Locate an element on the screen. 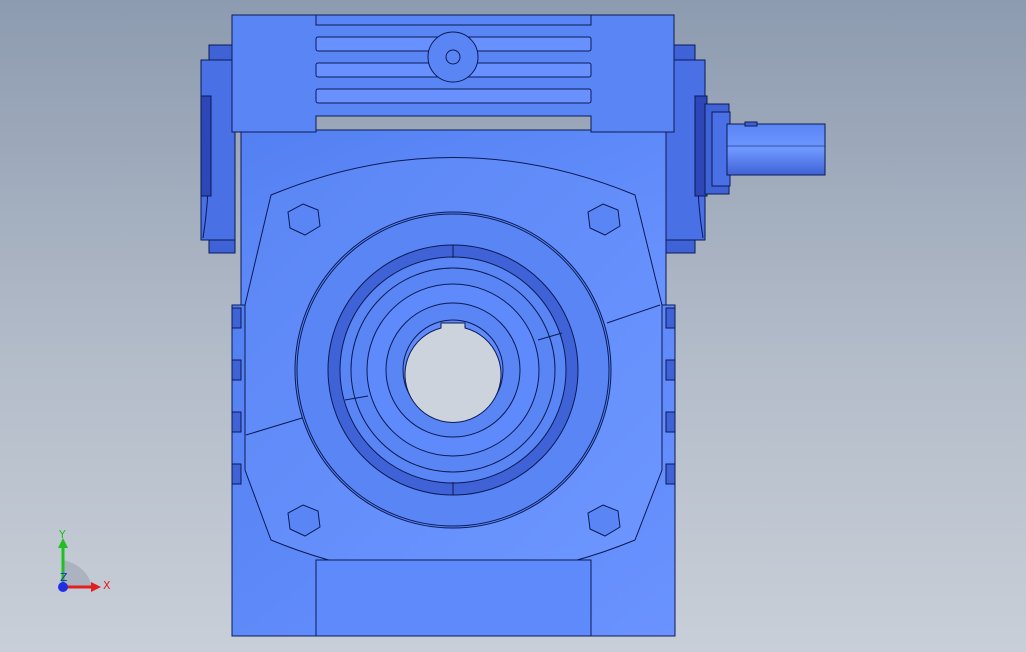 This screenshot has height=652, width=1026. z-axis-label: Z is located at coordinates (64, 577).